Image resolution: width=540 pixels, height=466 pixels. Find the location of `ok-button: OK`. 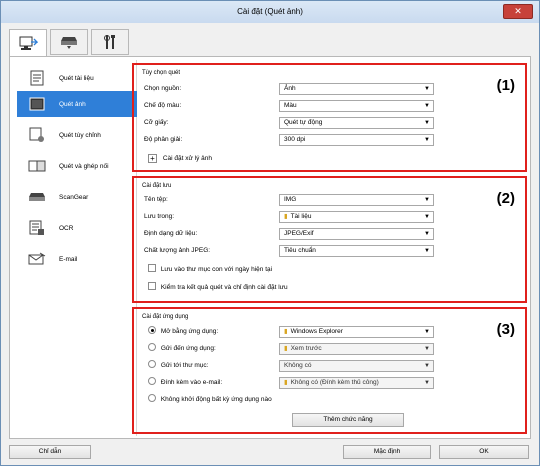

ok-button: OK is located at coordinates (484, 452).